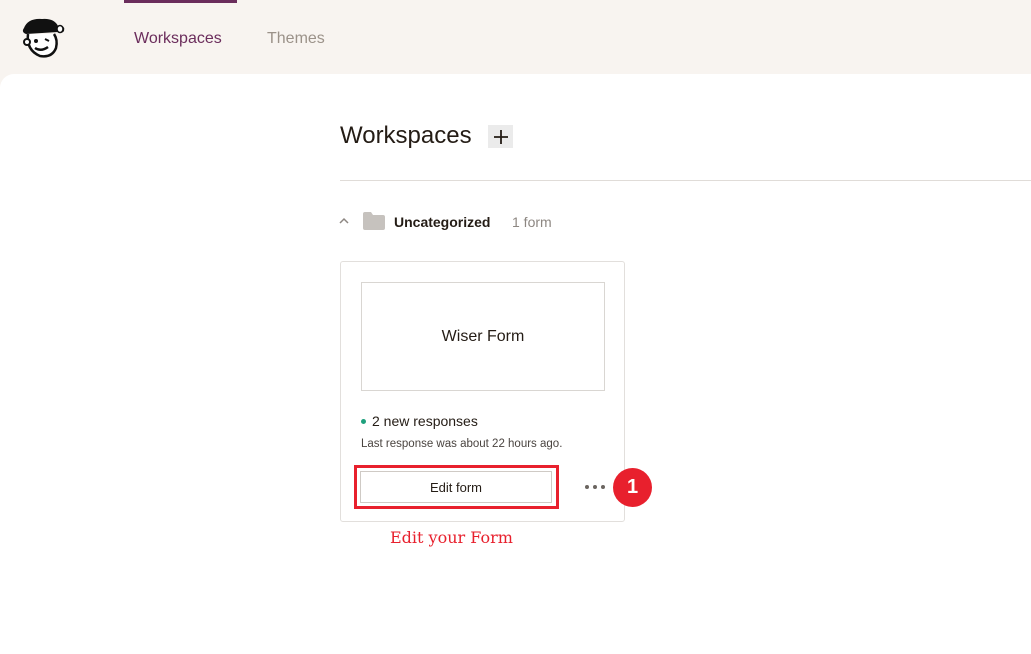 This screenshot has width=1031, height=654. Describe the element at coordinates (685, 180) in the screenshot. I see `section-divider` at that location.